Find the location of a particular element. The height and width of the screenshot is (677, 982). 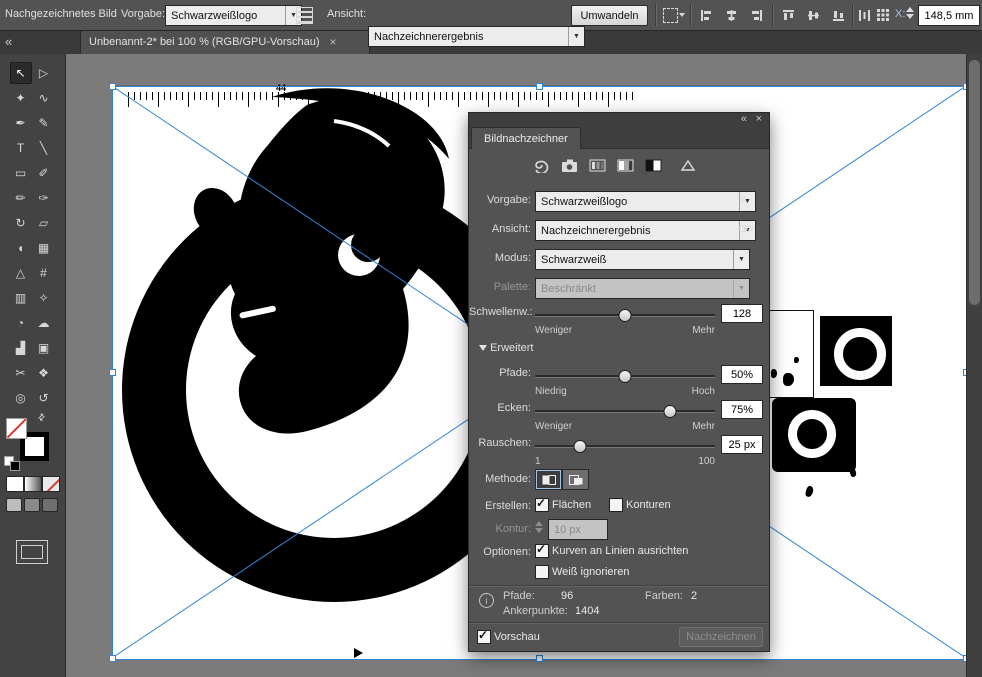

selection-tool: ↖ is located at coordinates (20, 72).